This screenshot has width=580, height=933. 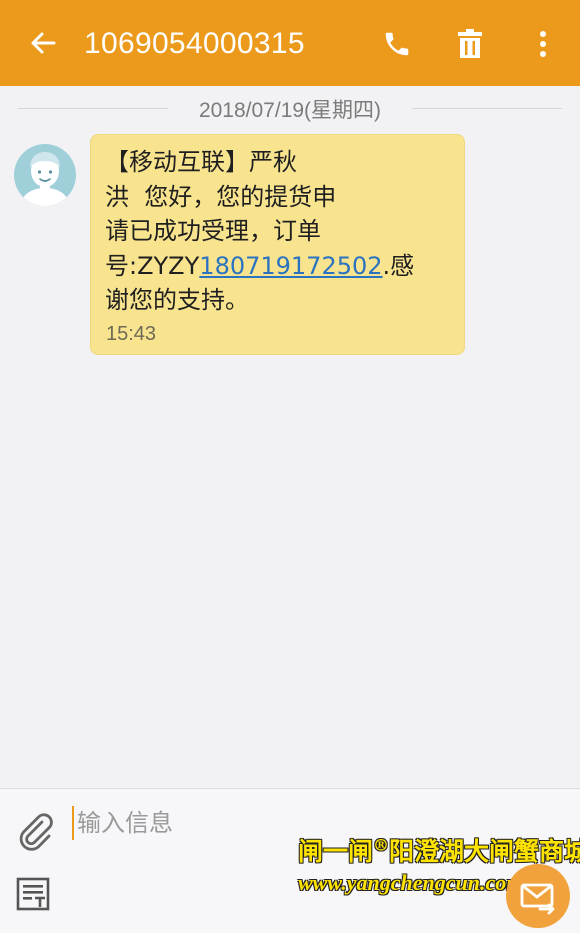 I want to click on watermark: 闸一闸®阳澄湖大闸蟹商城 www.yangchengcun.com, so click(x=439, y=864).